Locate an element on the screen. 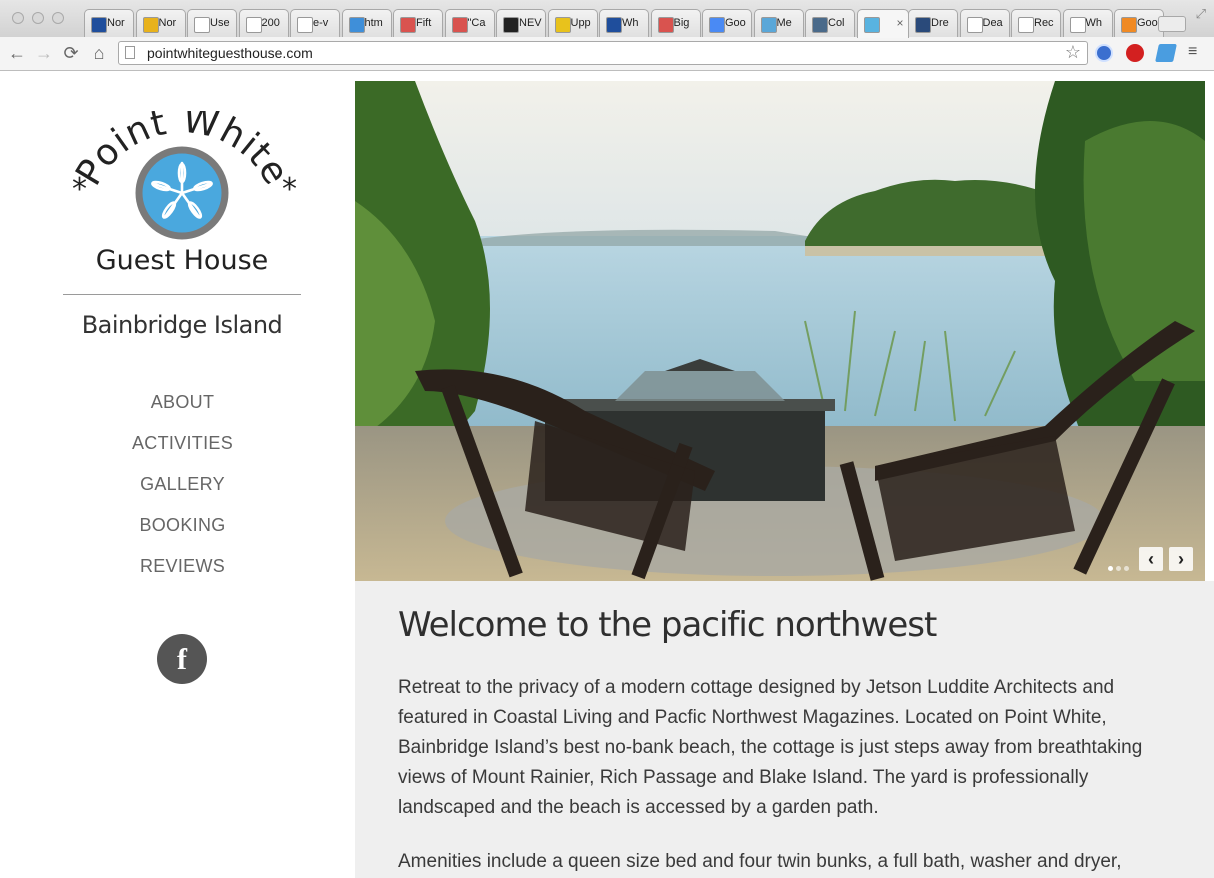 This screenshot has height=878, width=1214. zoom-window-button is located at coordinates (58, 18).